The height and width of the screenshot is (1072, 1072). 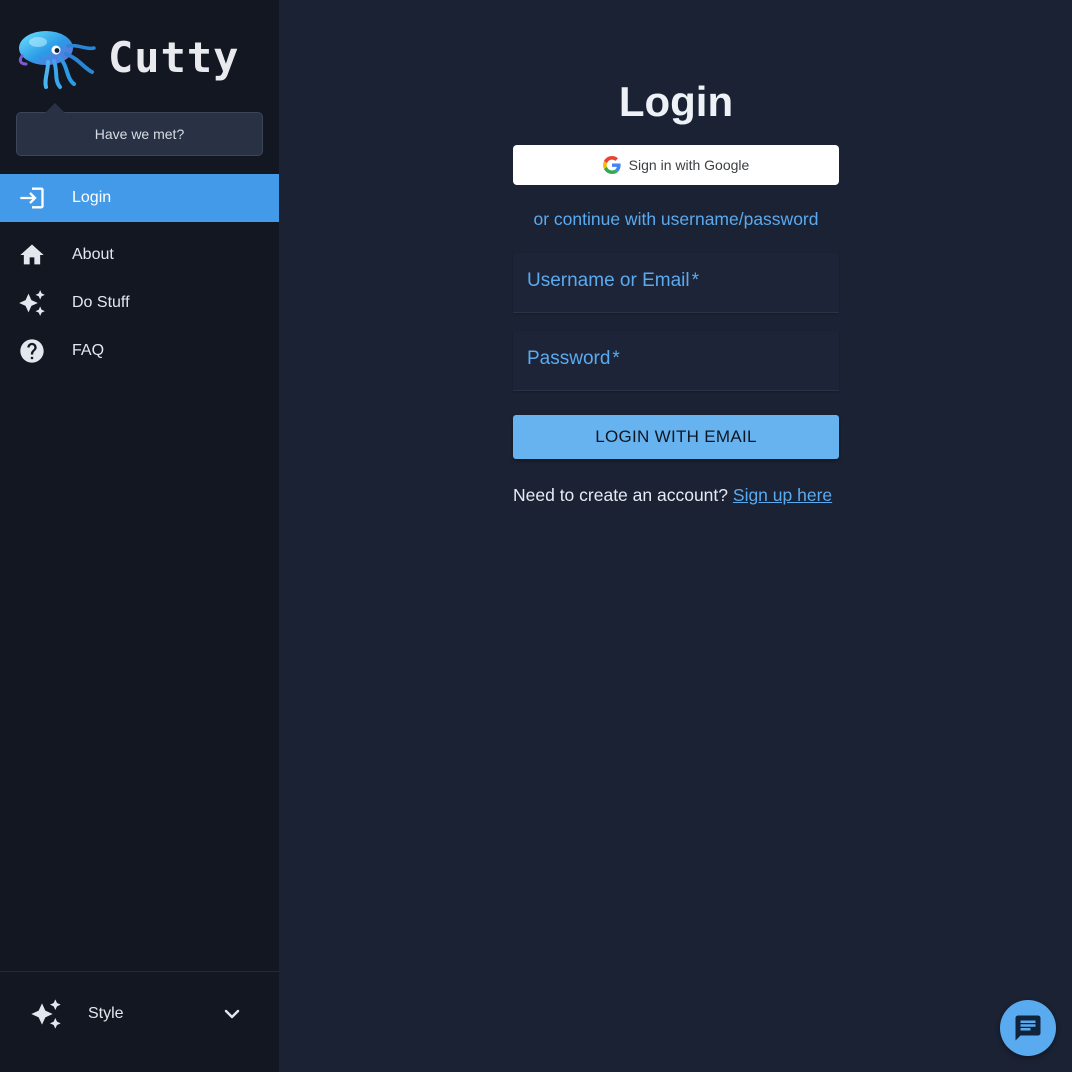 I want to click on username-label: Username or Email *, so click(x=613, y=280).